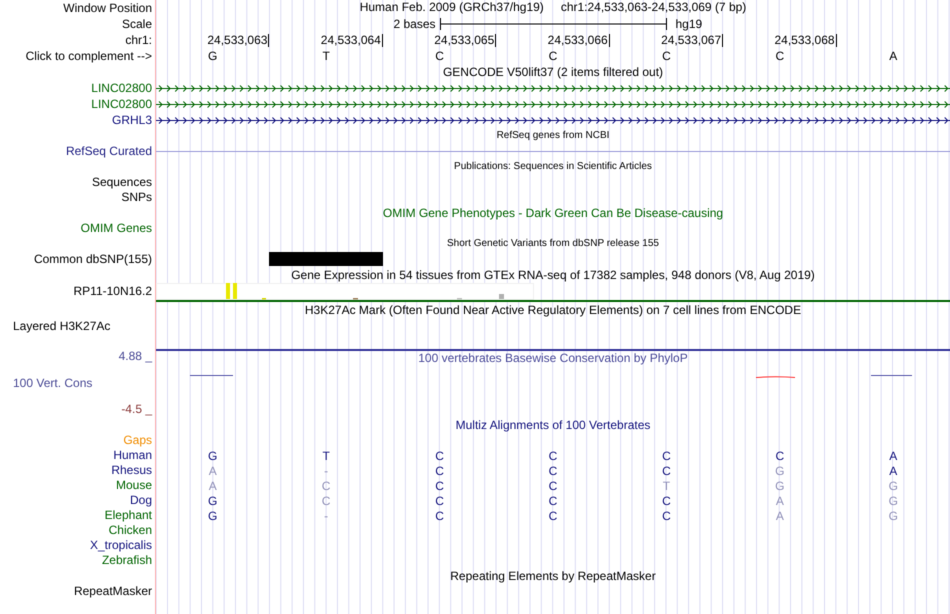 The height and width of the screenshot is (614, 950). What do you see at coordinates (121, 545) in the screenshot?
I see `track-label: X_tropicalis` at bounding box center [121, 545].